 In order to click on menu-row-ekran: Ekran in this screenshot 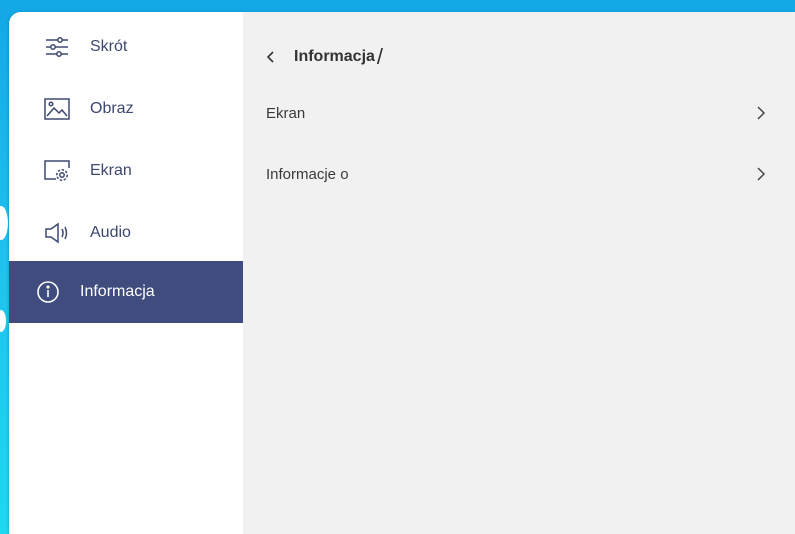, I will do `click(517, 113)`.